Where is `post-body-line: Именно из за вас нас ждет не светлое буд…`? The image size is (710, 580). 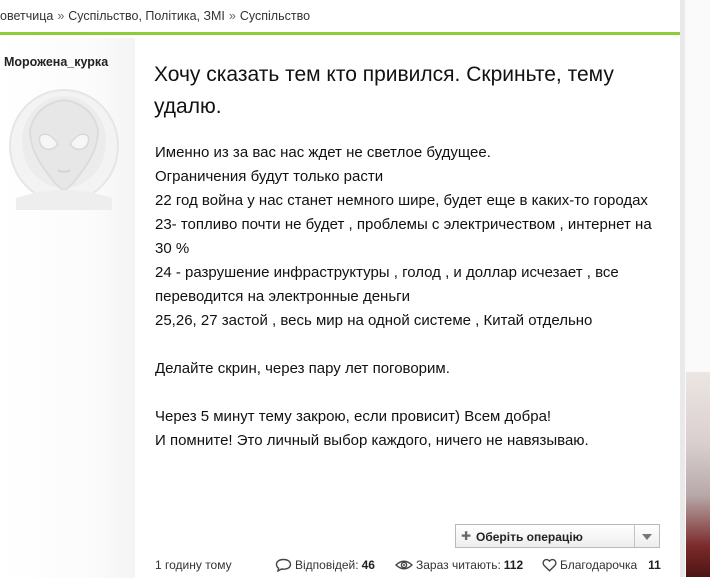
post-body-line: Именно из за вас нас ждет не светлое буд… is located at coordinates (323, 152).